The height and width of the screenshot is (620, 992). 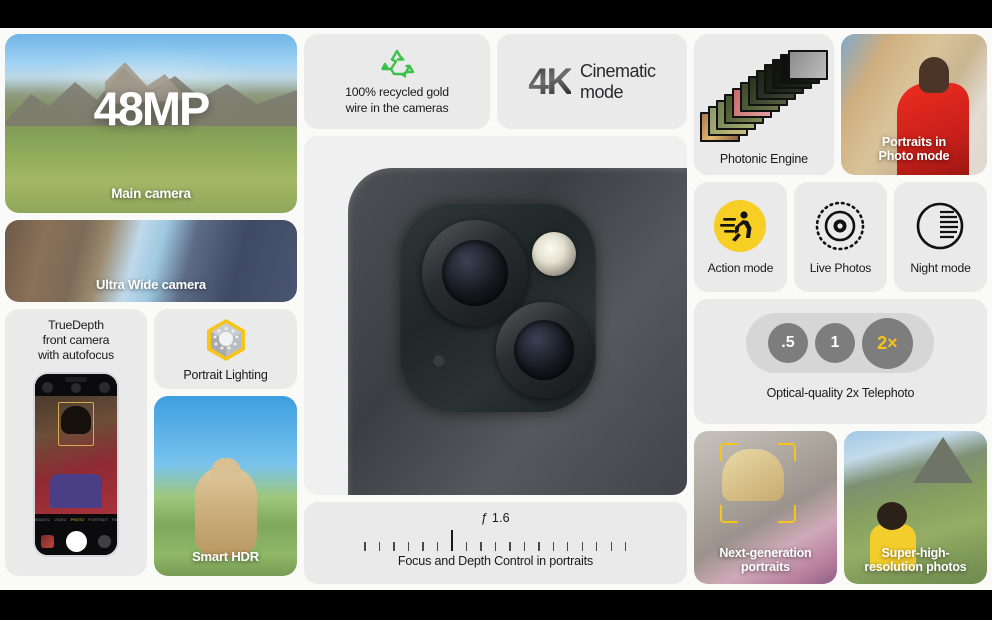 What do you see at coordinates (915, 507) in the screenshot?
I see `super-high-resolution-card: Super-high- resolution photos` at bounding box center [915, 507].